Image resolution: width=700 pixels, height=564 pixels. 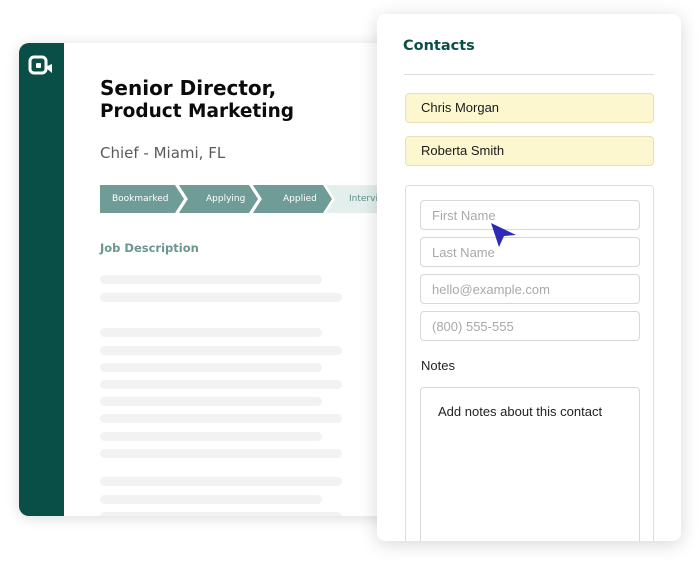 I want to click on email-input, so click(x=530, y=289).